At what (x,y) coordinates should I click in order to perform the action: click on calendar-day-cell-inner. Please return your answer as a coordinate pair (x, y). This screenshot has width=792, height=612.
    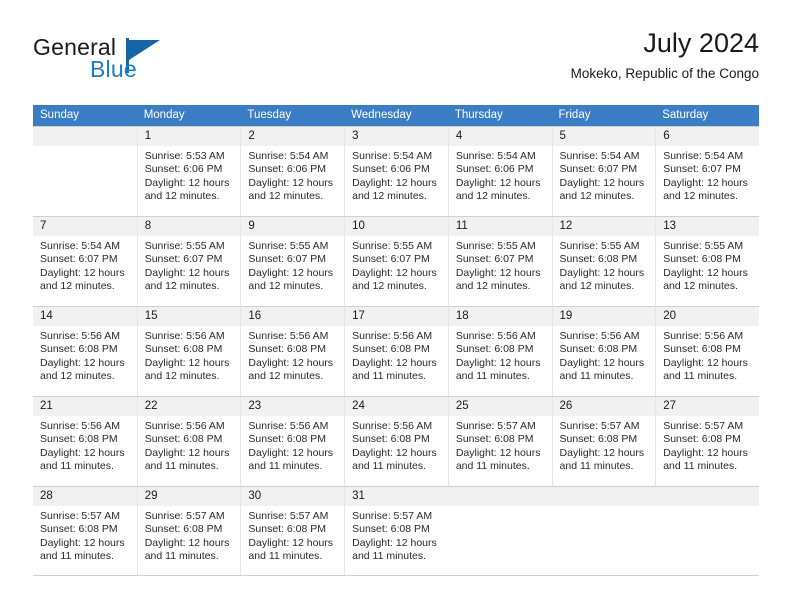
    Looking at the image, I should click on (707, 531).